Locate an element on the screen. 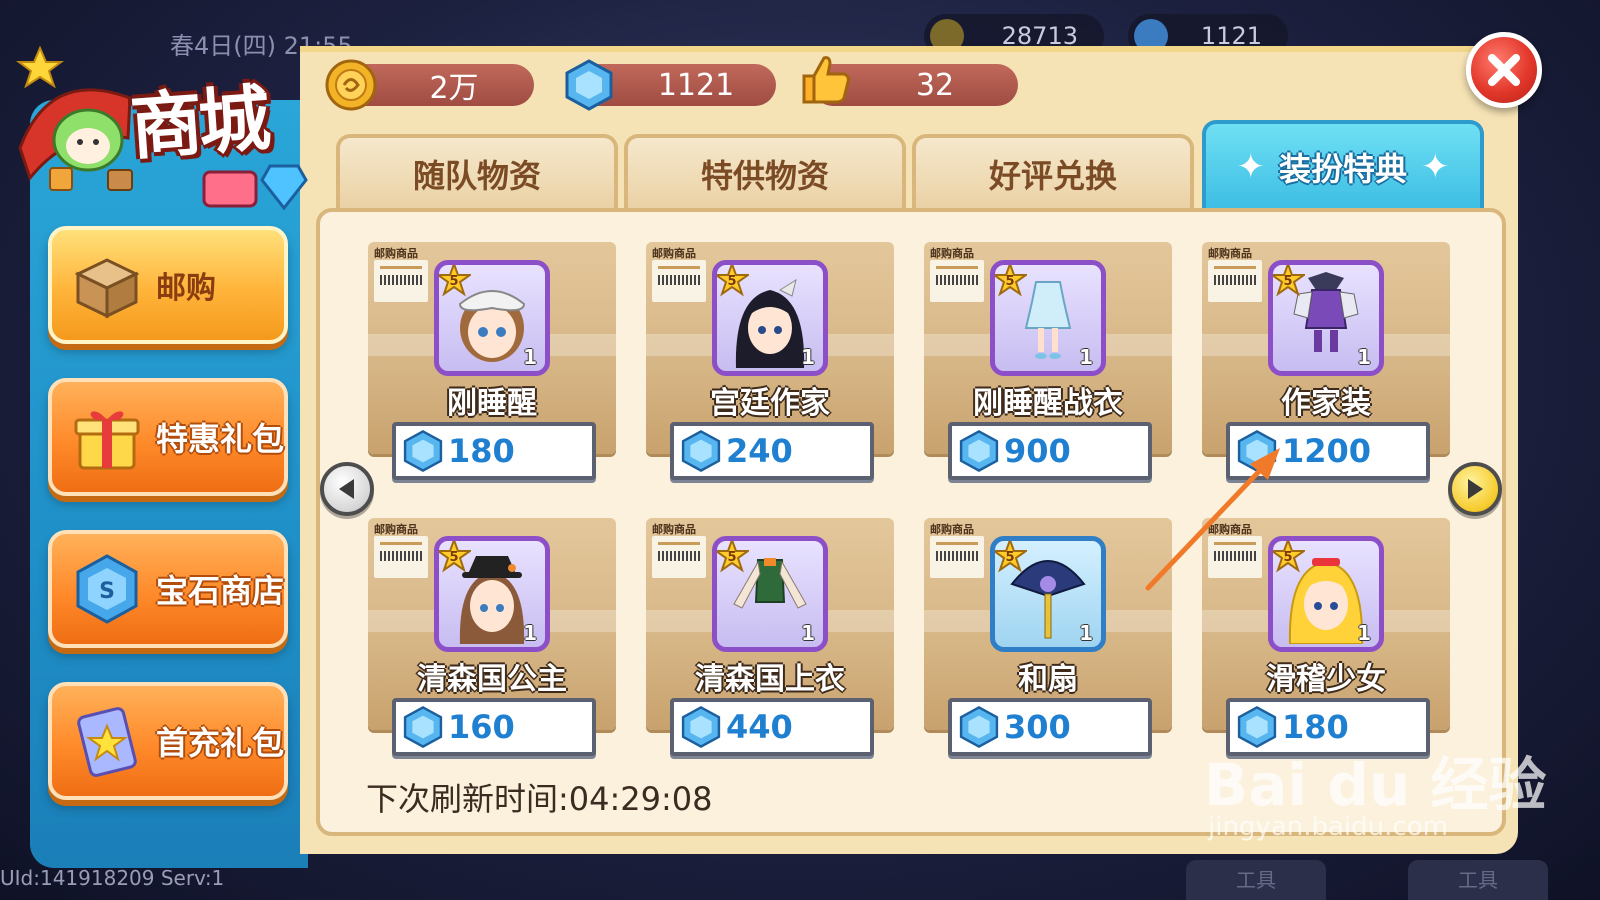 This screenshot has width=1600, height=900. coin-value: 2万 is located at coordinates (454, 88).